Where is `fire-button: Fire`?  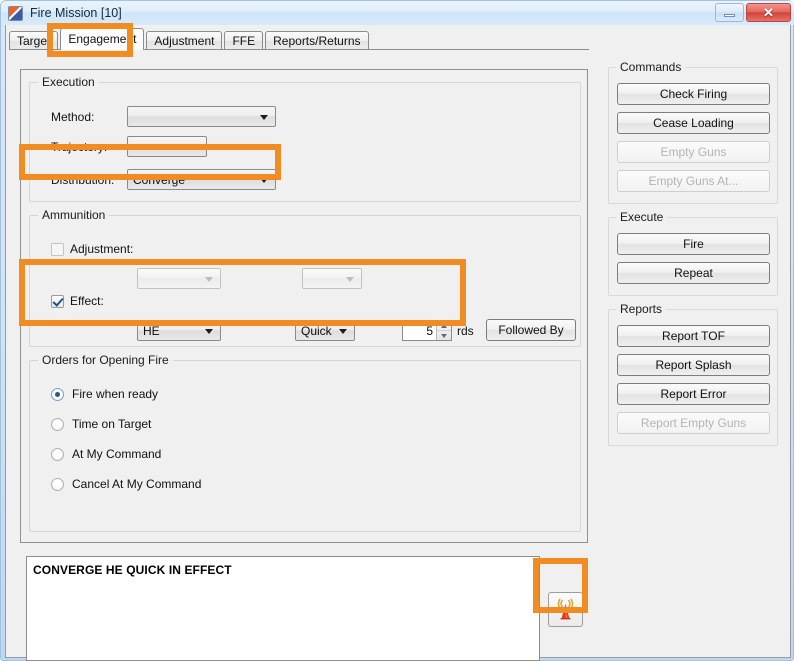 fire-button: Fire is located at coordinates (693, 244).